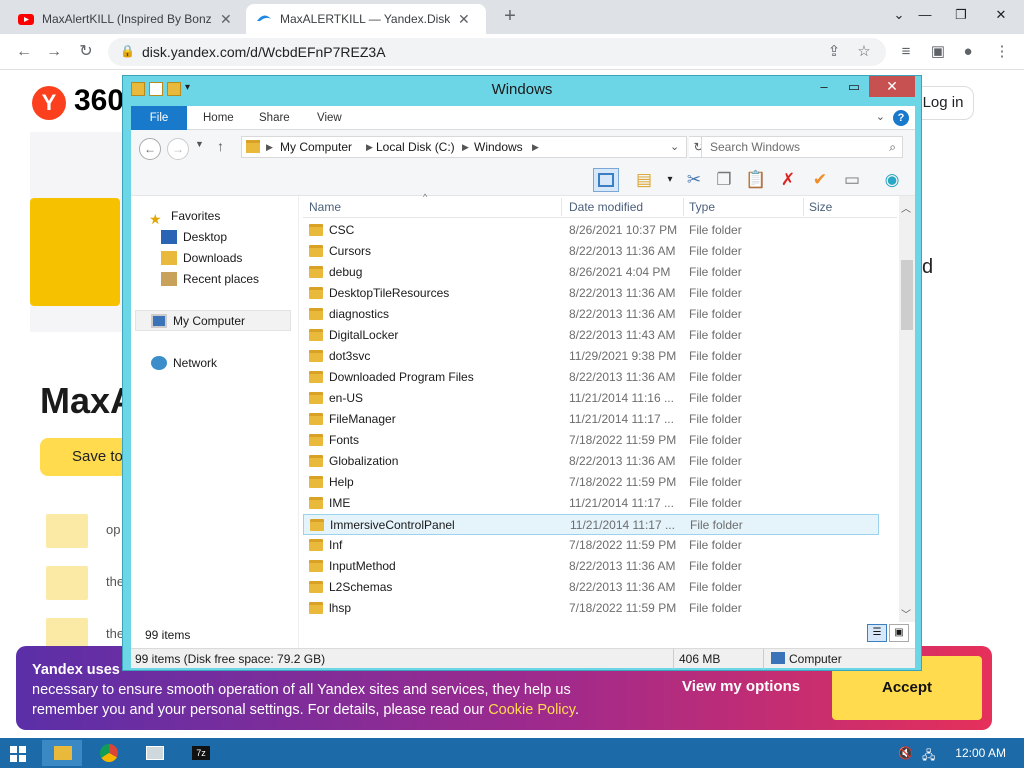 This screenshot has width=1024, height=768. I want to click on tab-file: File, so click(159, 118).